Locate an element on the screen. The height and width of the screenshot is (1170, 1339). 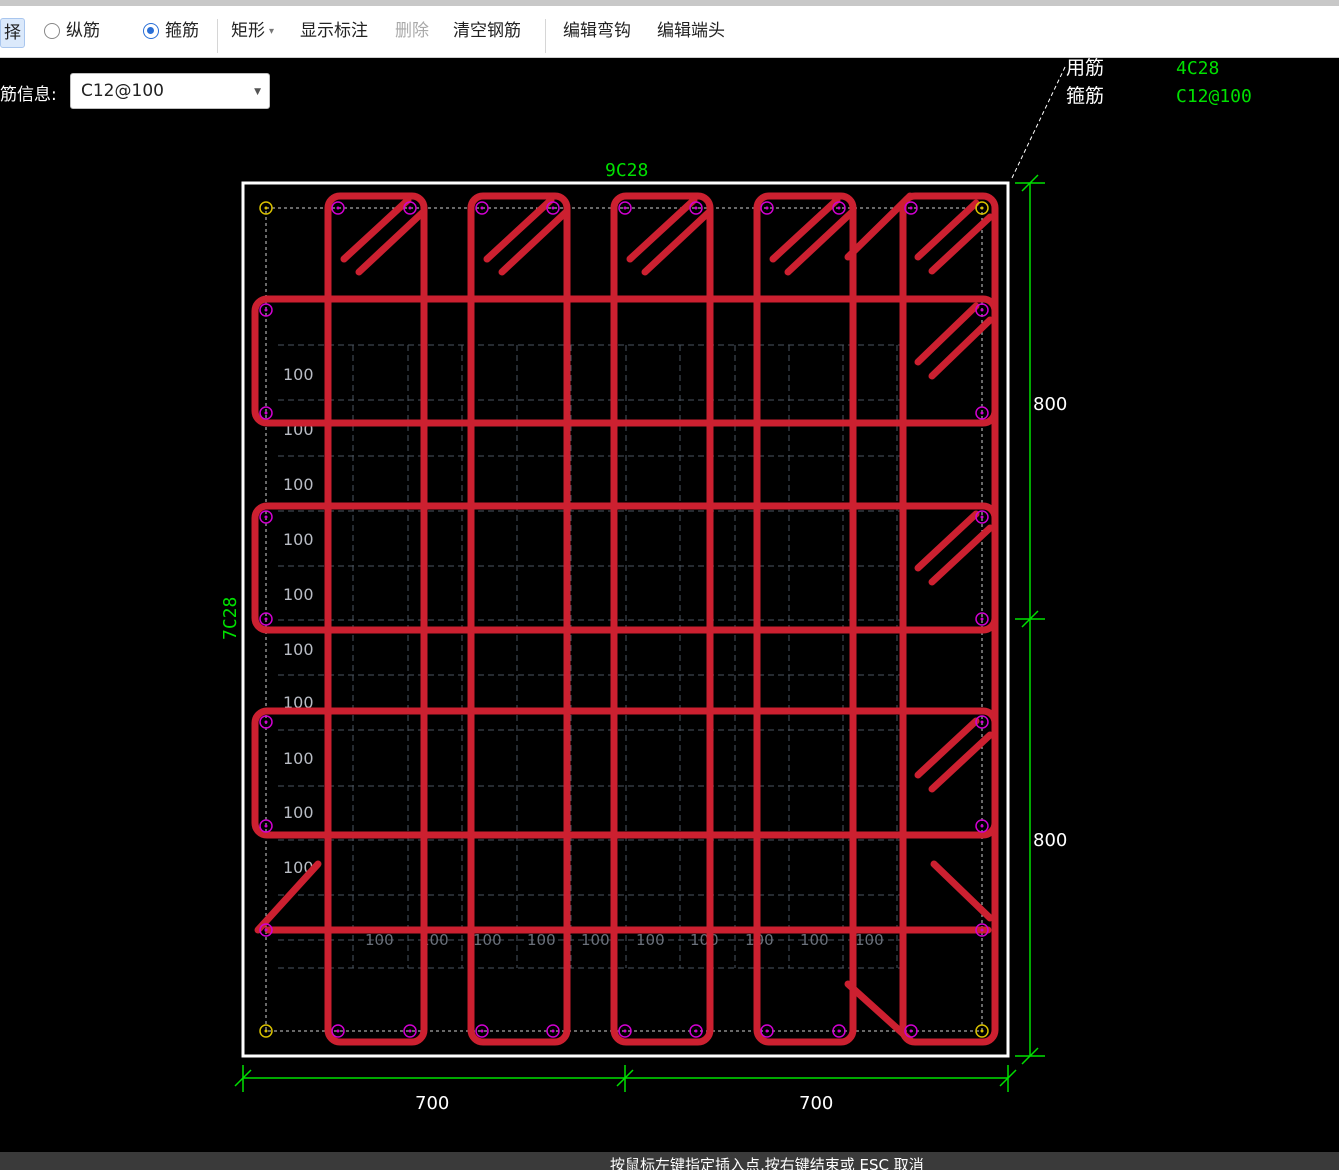
legend-corner-value: 4C28 is located at coordinates (1197, 68).